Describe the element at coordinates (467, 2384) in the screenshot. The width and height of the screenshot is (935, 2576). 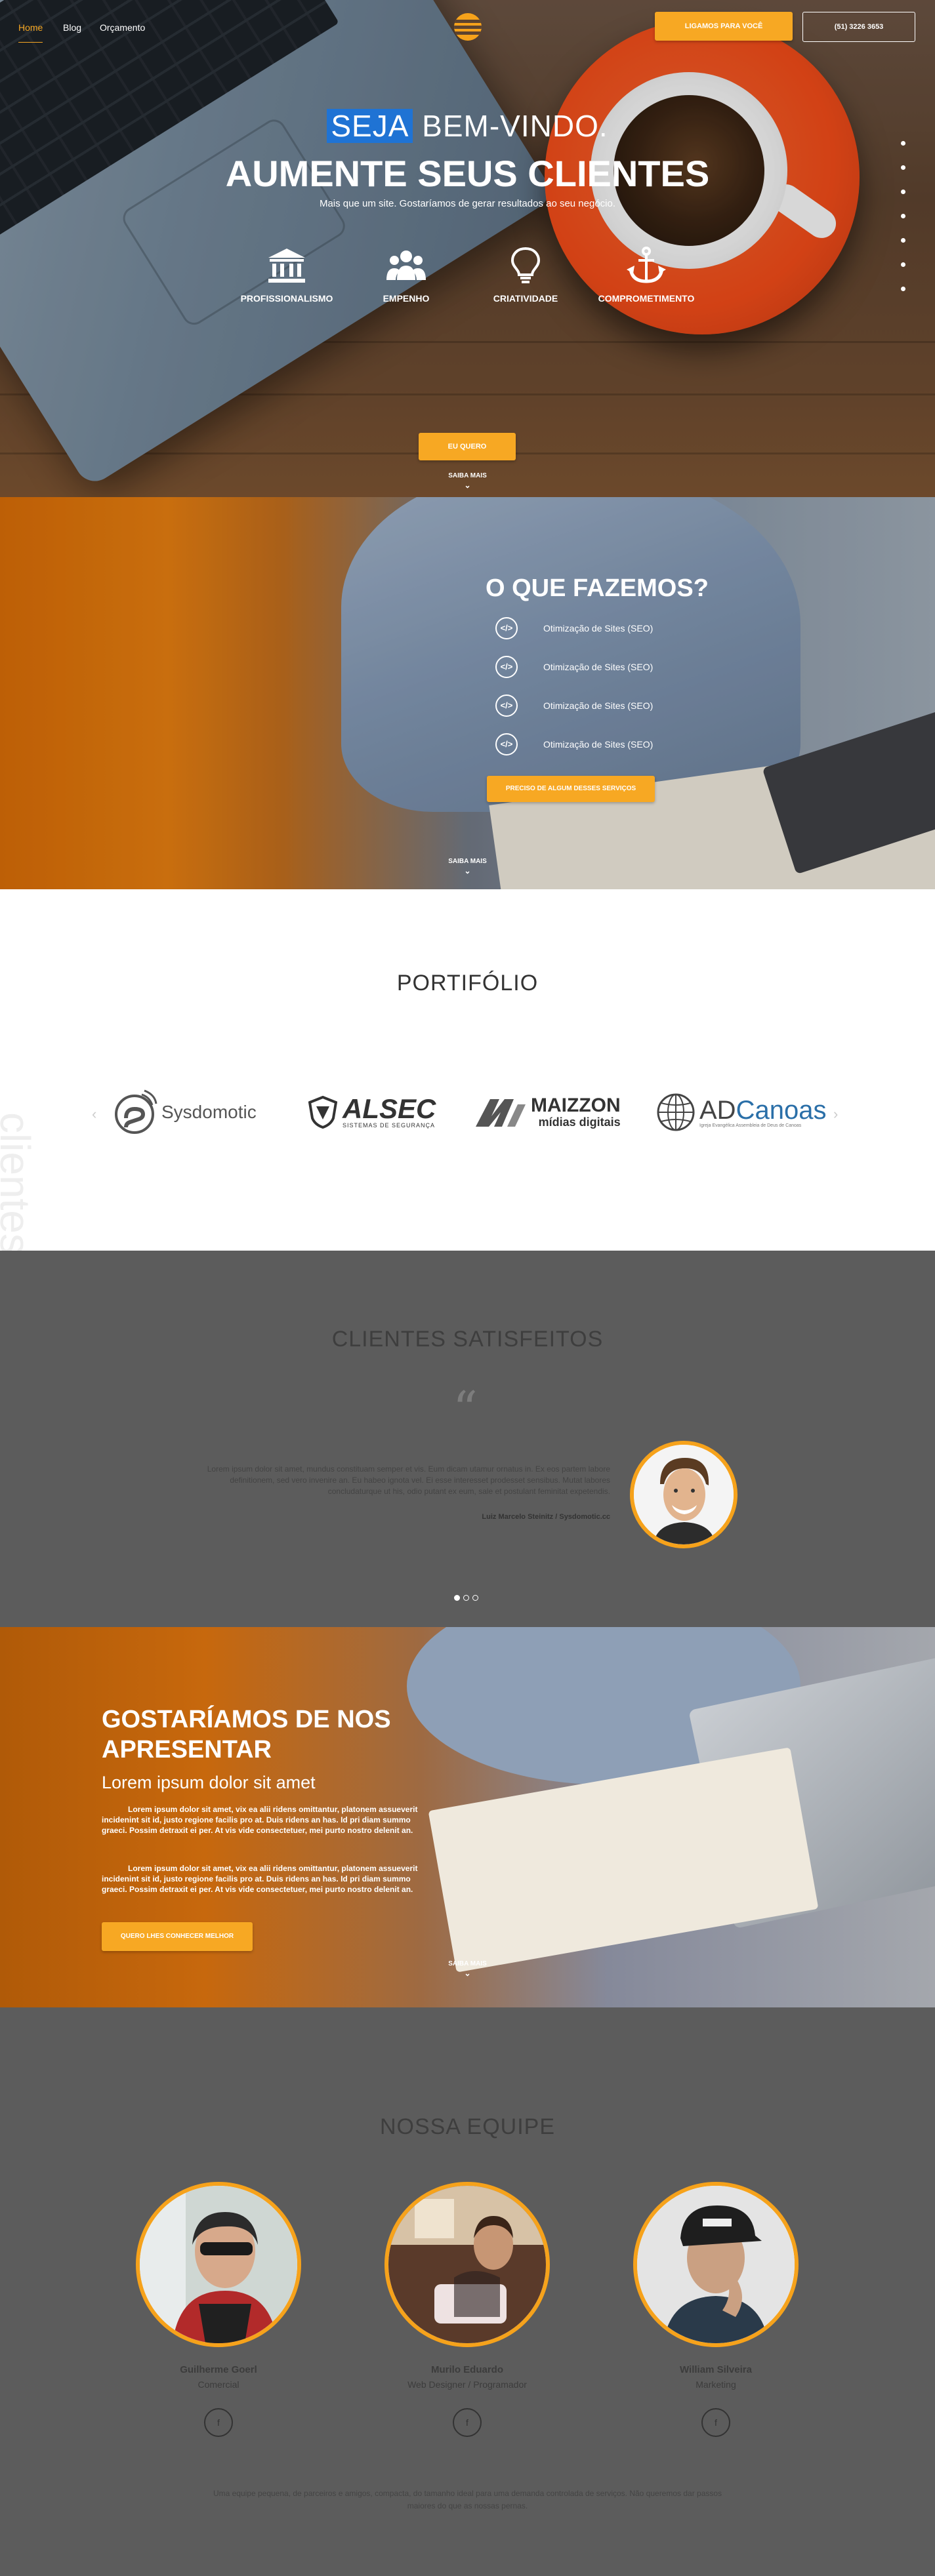
I see `team-member-role: Web Designer / Programador` at that location.